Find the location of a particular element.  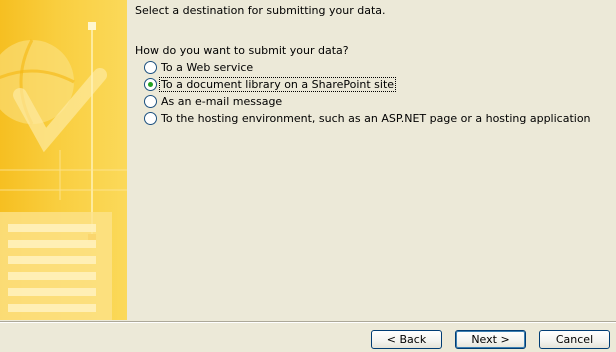

option-email: As an e-mail message is located at coordinates (213, 101).